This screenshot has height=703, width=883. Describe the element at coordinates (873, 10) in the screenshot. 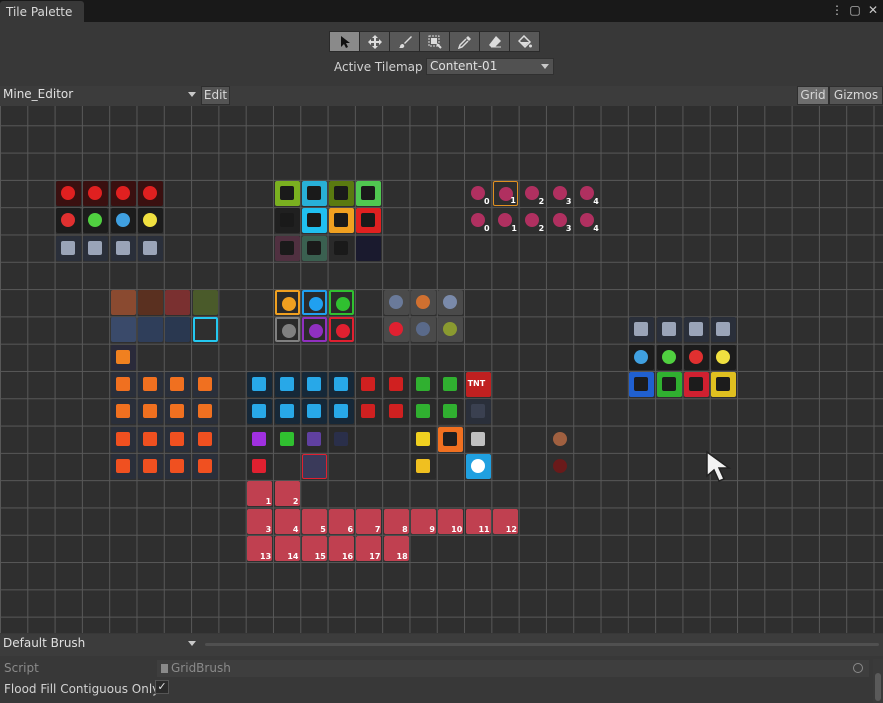

I see `close-icon: ✕` at that location.